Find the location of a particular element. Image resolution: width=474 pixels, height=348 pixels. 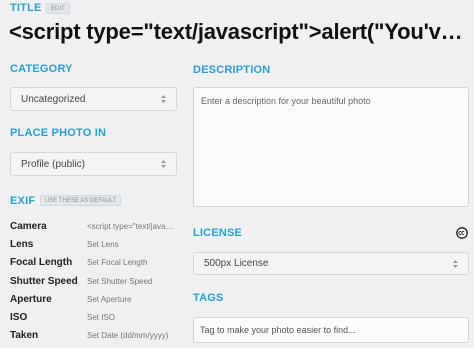

exif-shutter-speed-value: Set Shutter Speed is located at coordinates (132, 281).